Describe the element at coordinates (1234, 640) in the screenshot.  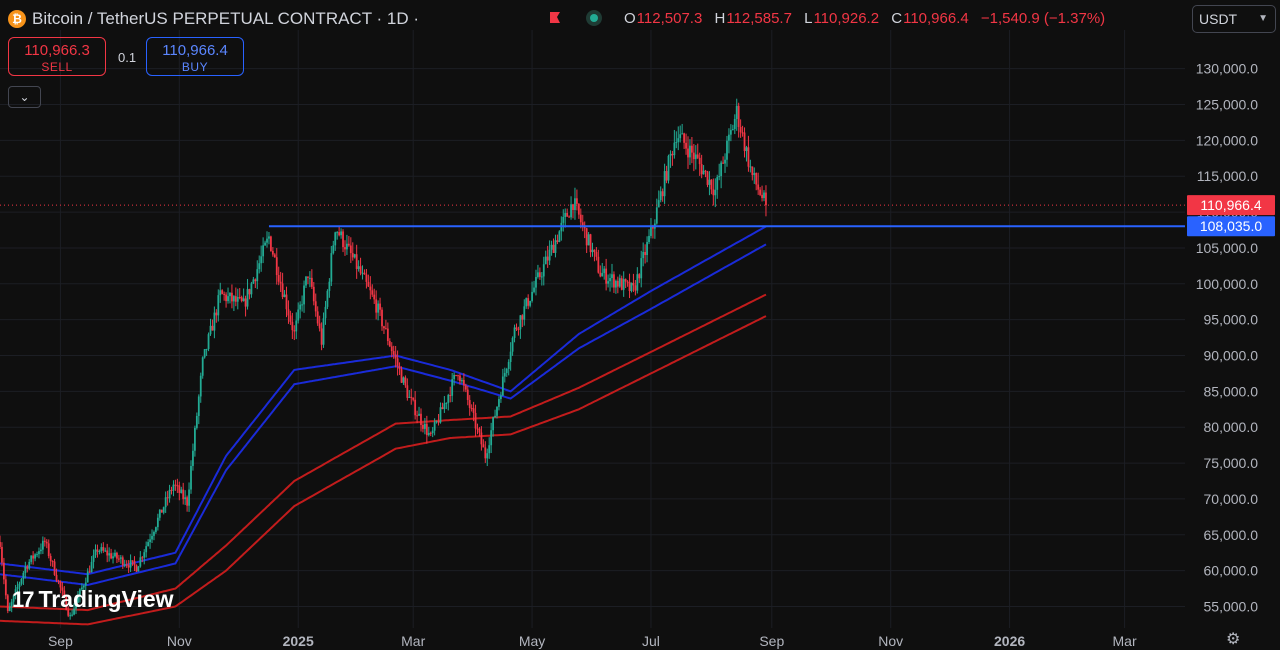
I see `gear-icon: ⚙` at that location.